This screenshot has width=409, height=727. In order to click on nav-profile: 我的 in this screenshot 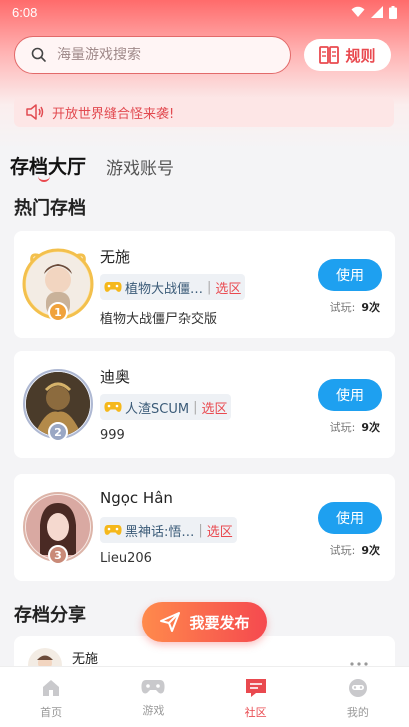, I will do `click(358, 697)`.